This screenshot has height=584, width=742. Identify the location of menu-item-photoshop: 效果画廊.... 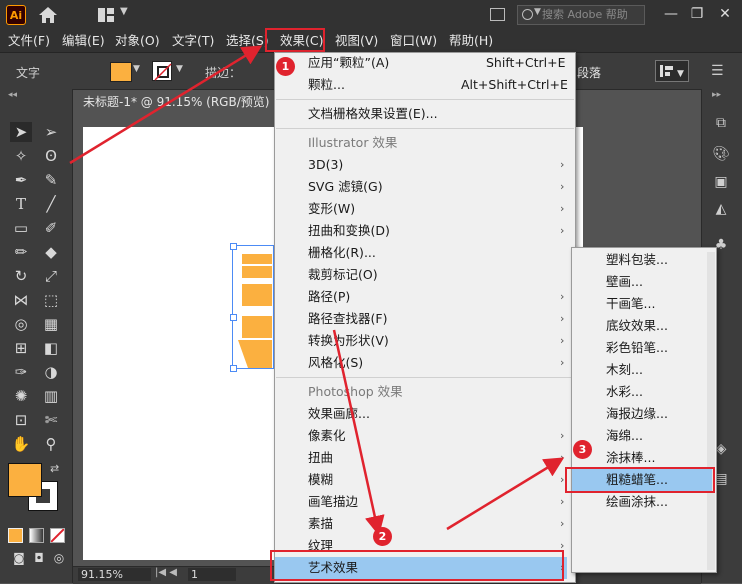
(339, 414).